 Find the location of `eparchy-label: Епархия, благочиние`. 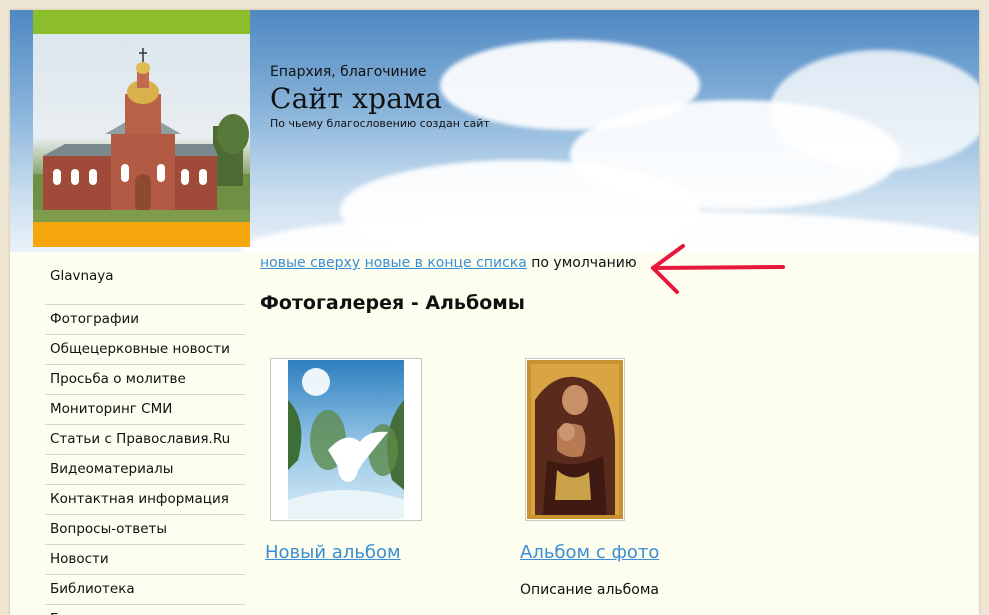

eparchy-label: Епархия, благочиние is located at coordinates (348, 72).